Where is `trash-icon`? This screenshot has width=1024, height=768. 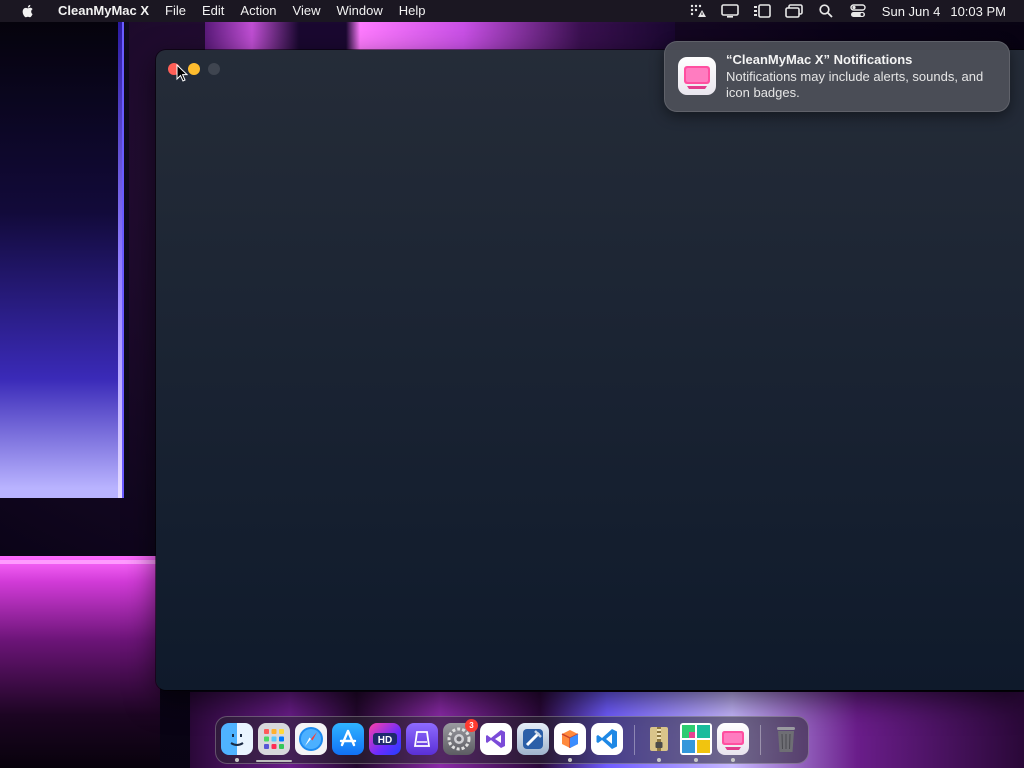
trash-icon is located at coordinates (786, 739).